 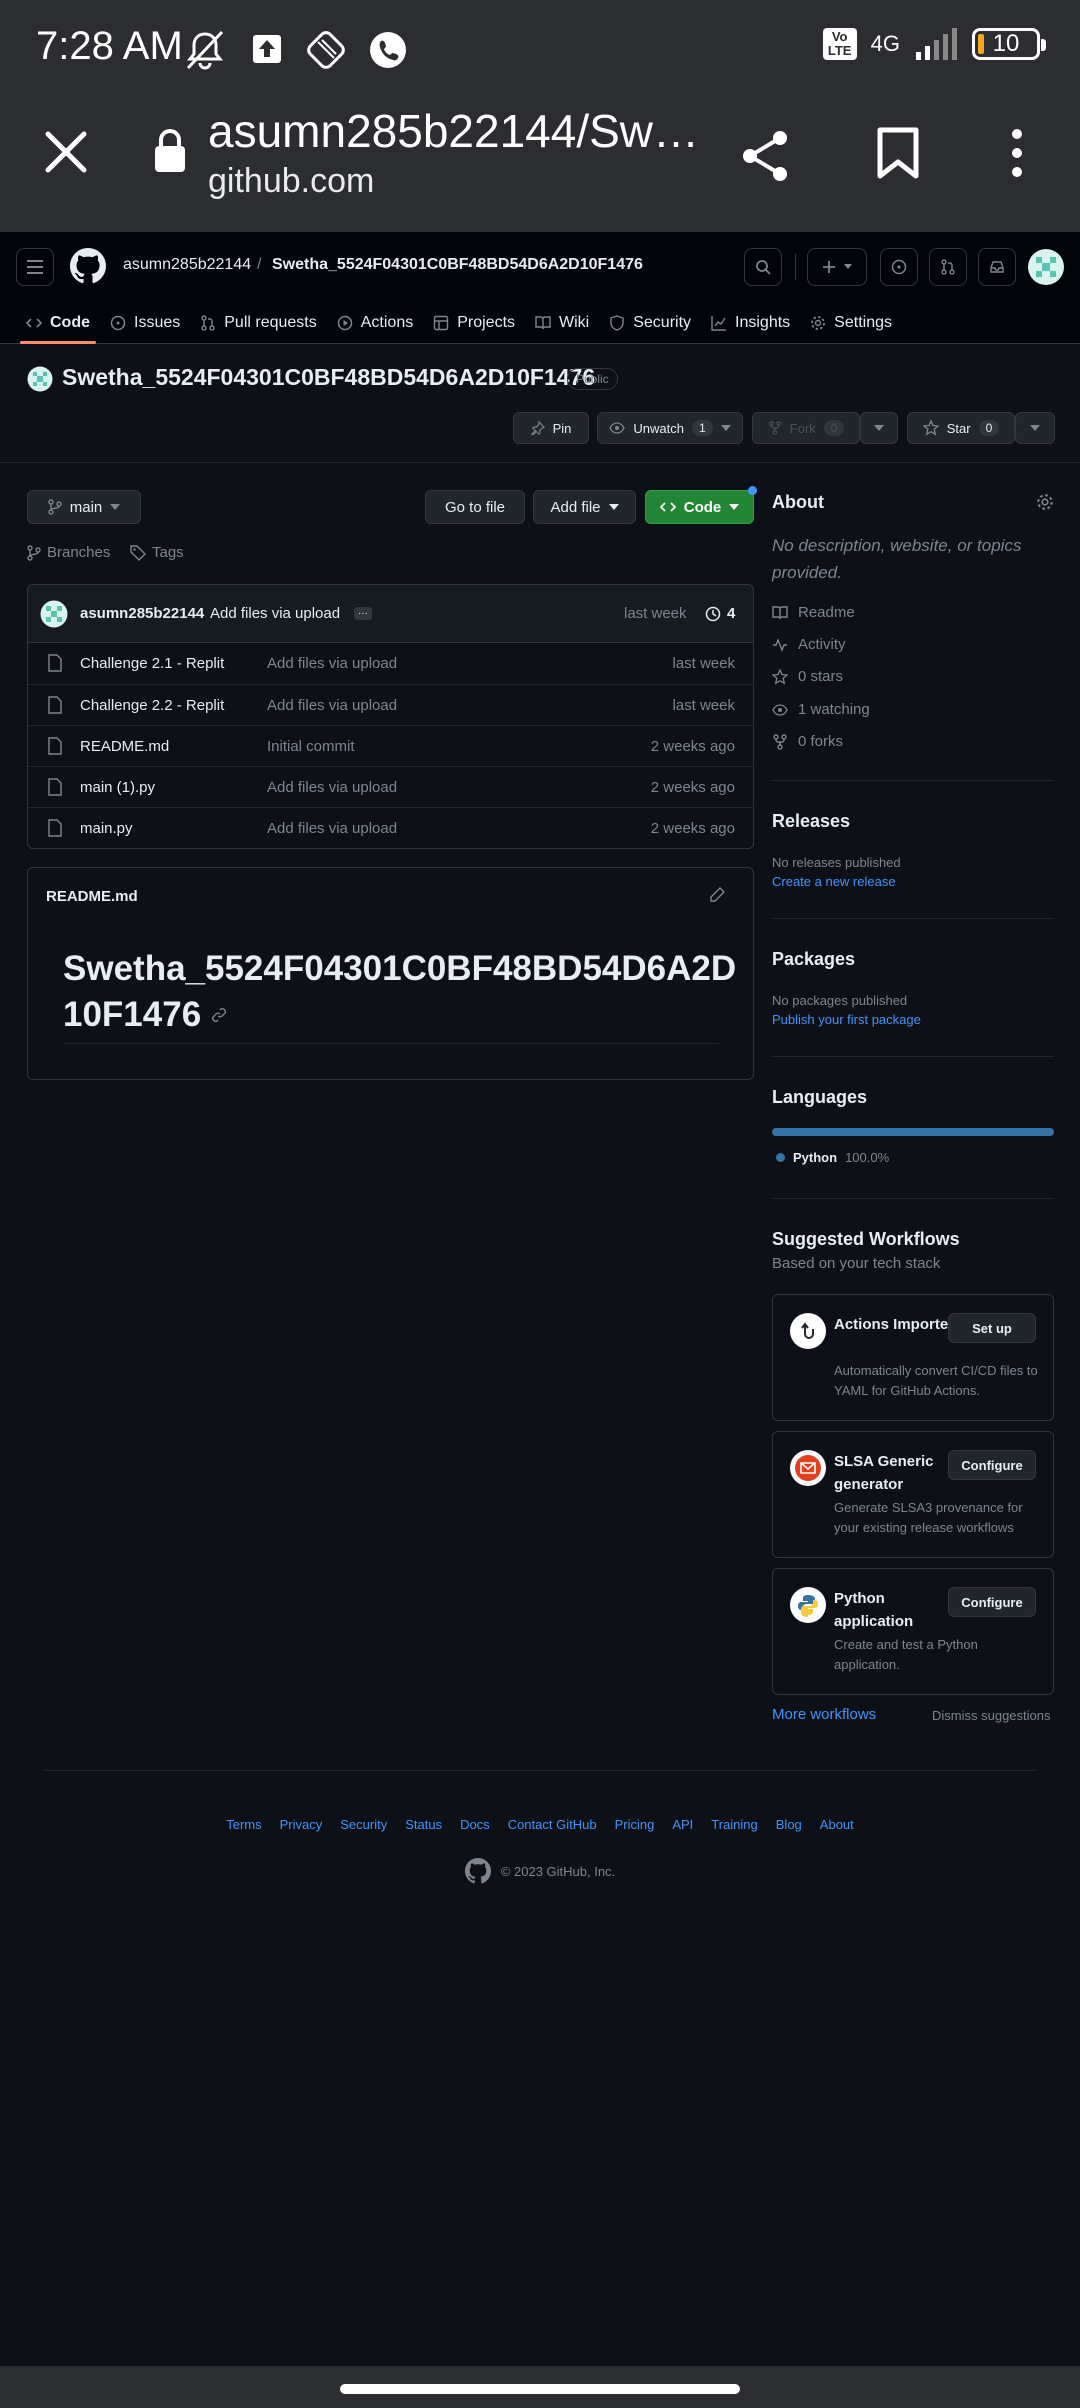 What do you see at coordinates (475, 1824) in the screenshot?
I see `footer-link-docs: Docs` at bounding box center [475, 1824].